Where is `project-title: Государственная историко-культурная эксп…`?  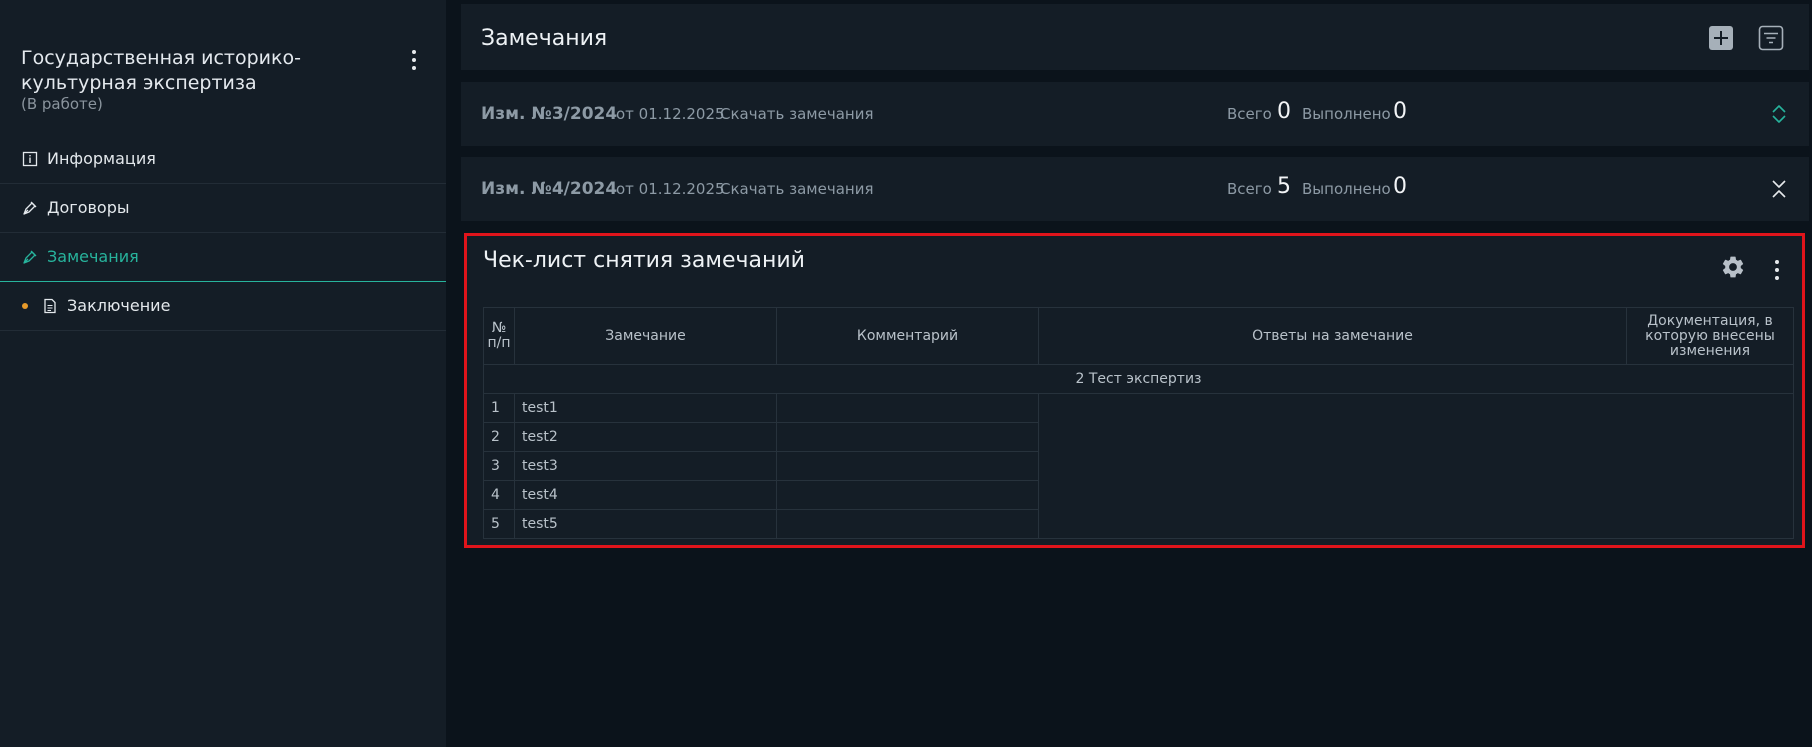
project-title: Государственная историко-культурная эксп… is located at coordinates (161, 70).